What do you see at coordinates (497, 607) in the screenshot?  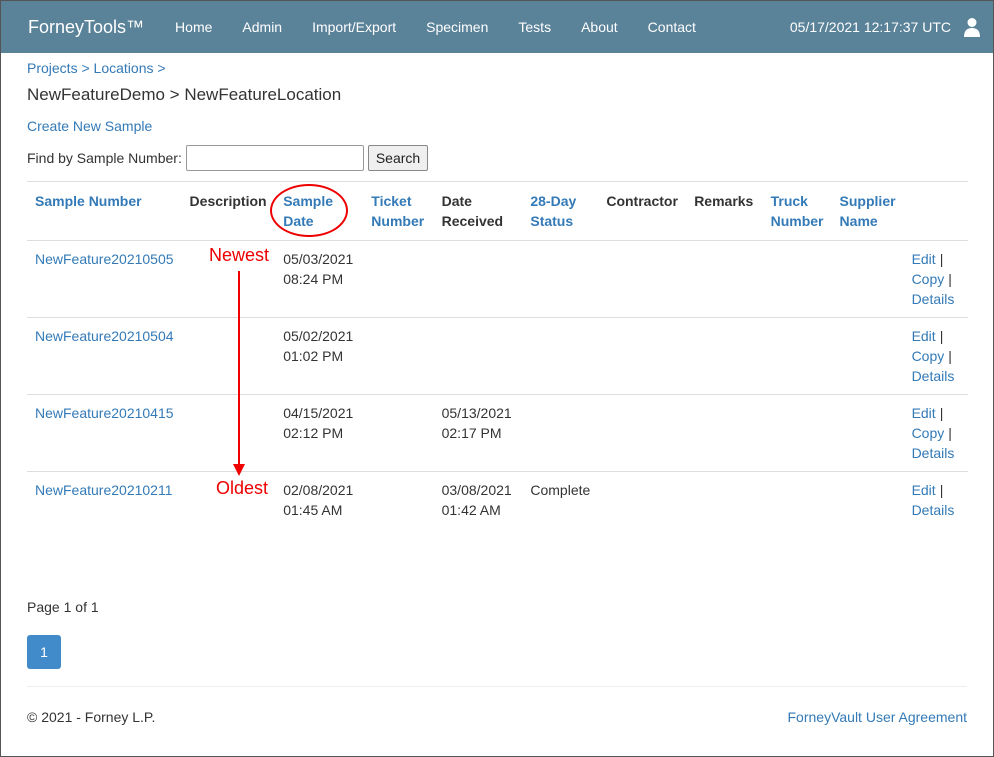 I see `pager-text: Page 1 of 1` at bounding box center [497, 607].